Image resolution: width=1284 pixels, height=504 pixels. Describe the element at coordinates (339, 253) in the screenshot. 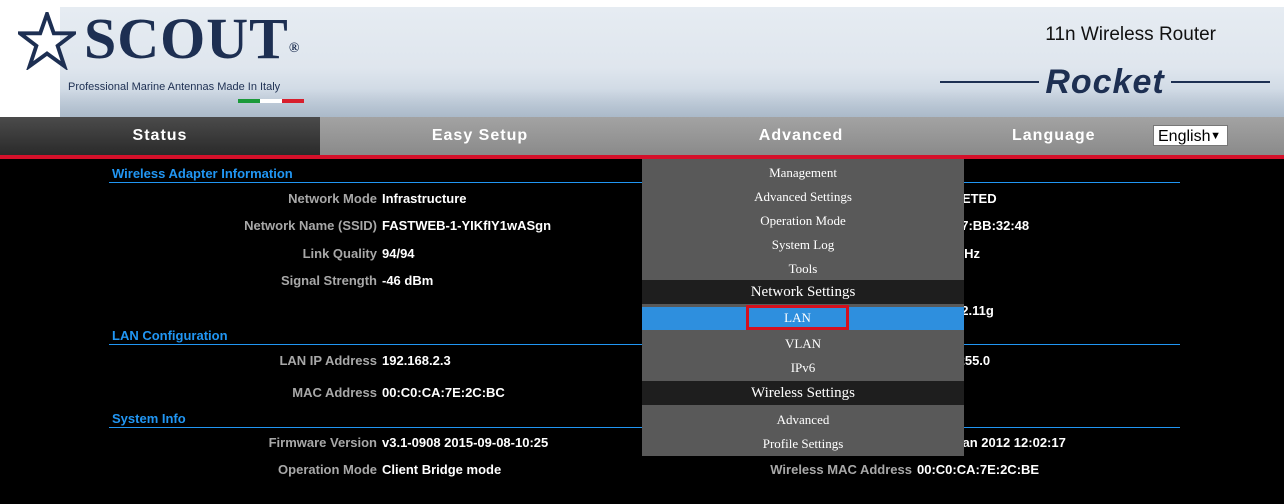

I see `link-quality-label: Link Quality` at that location.